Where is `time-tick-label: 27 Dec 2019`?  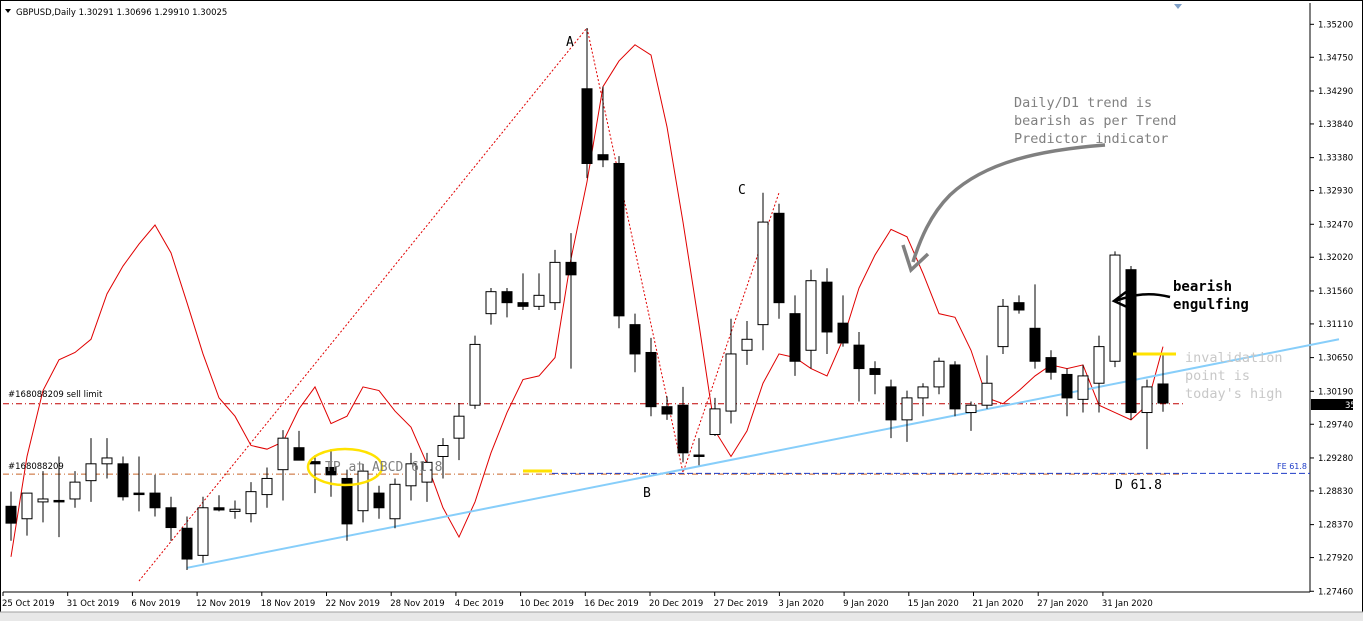
time-tick-label: 27 Dec 2019 is located at coordinates (741, 604).